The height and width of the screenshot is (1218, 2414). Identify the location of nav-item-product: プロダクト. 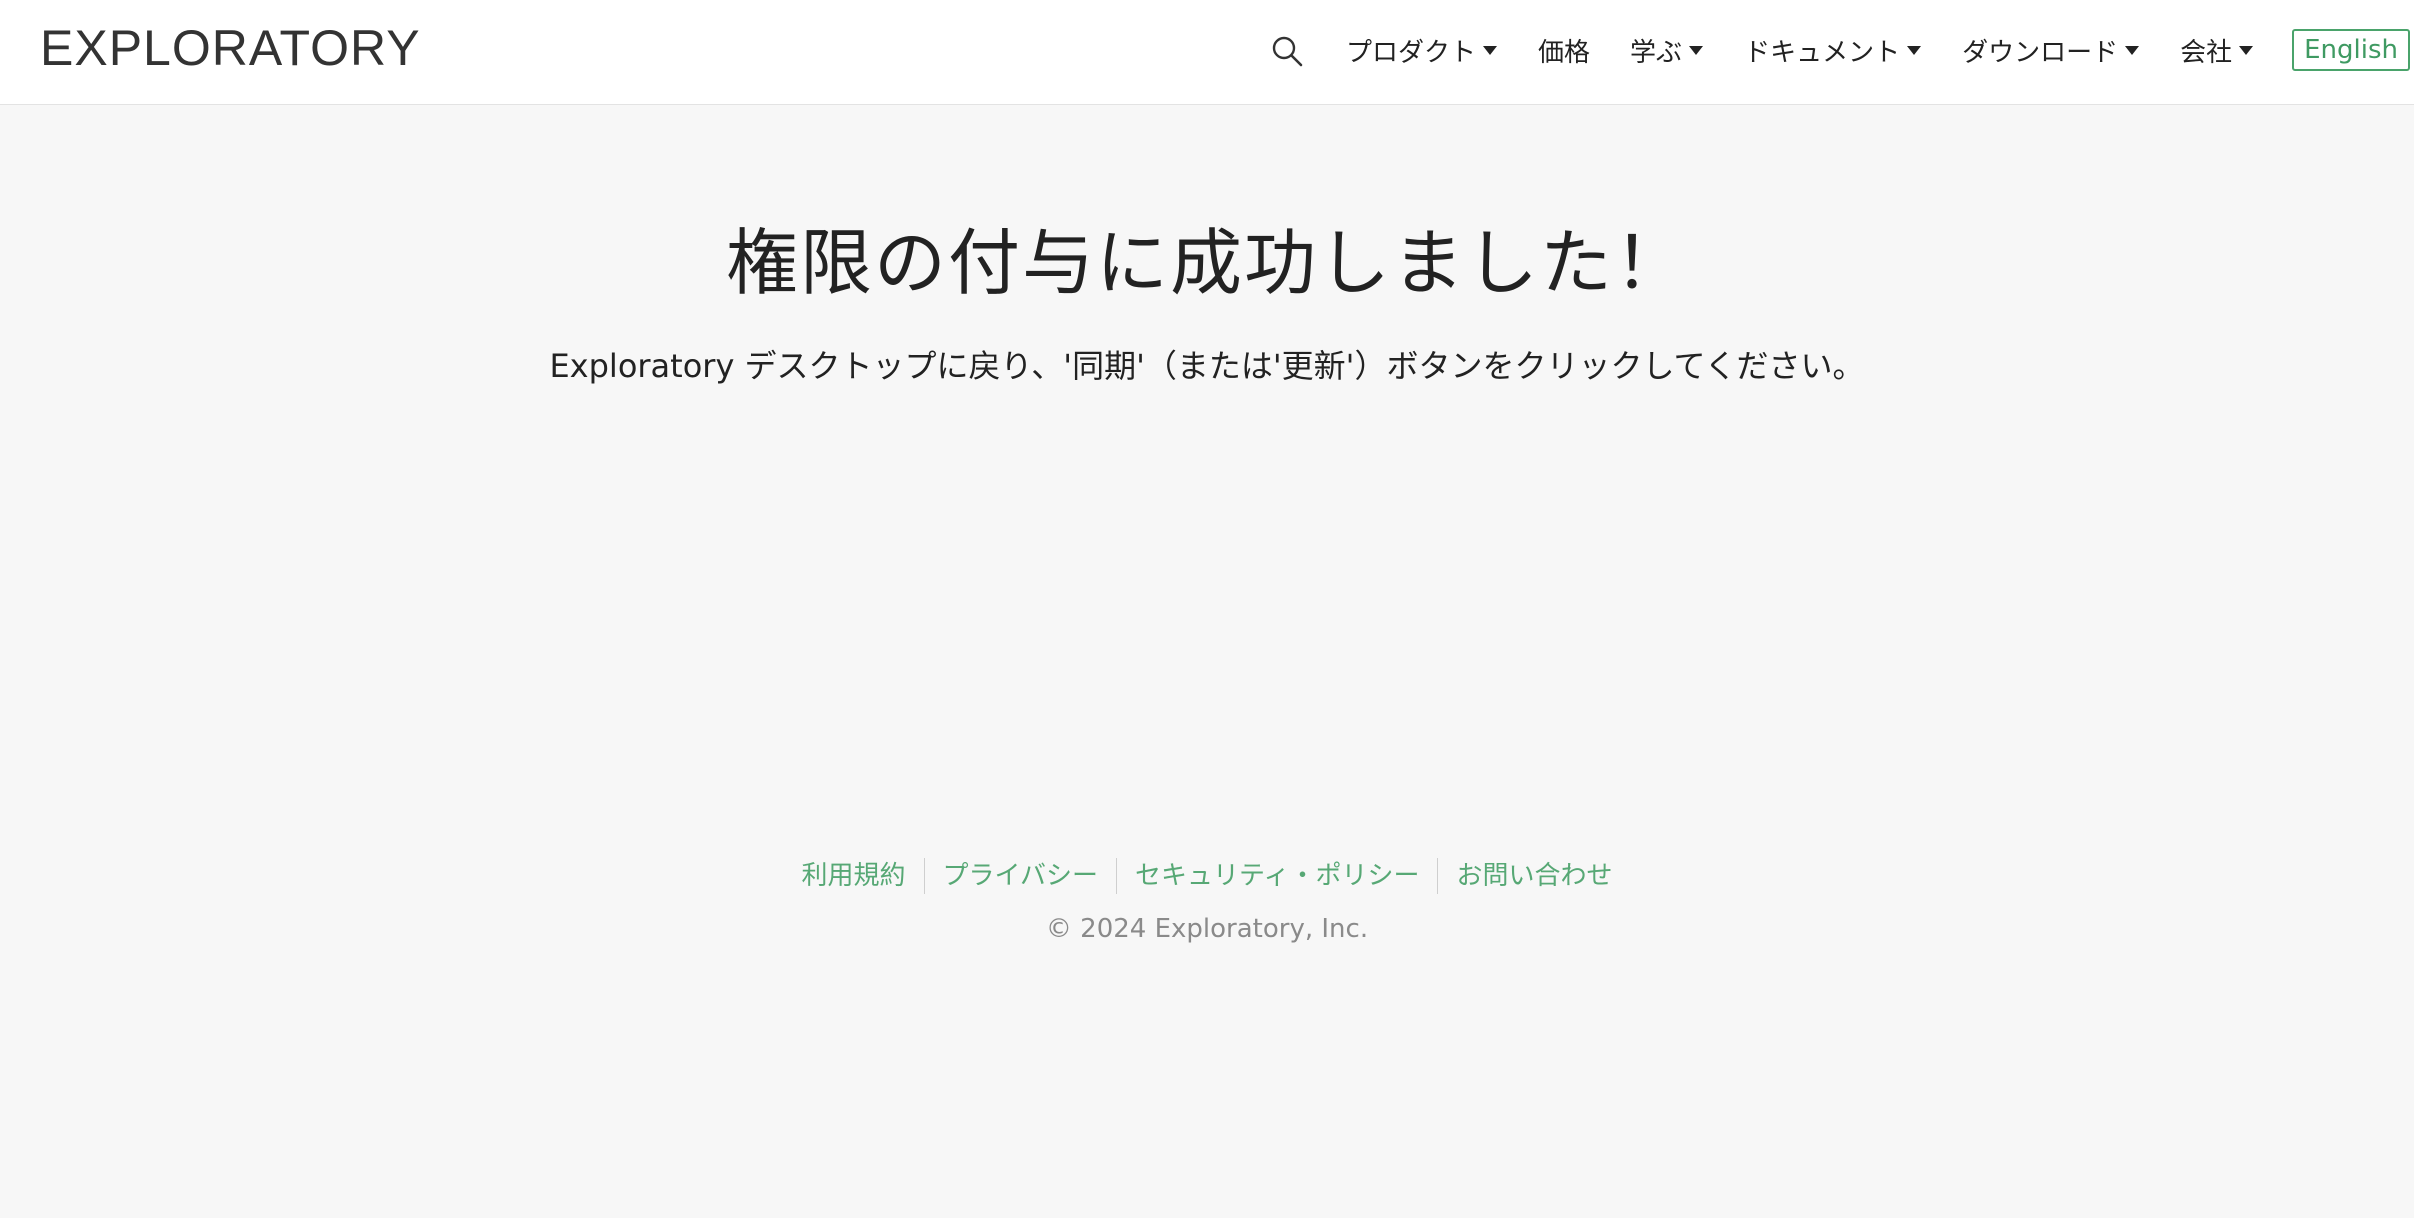
(1422, 50).